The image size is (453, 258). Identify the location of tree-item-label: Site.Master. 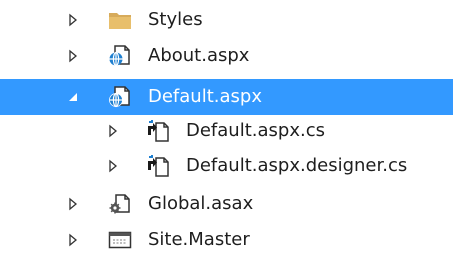
(199, 239).